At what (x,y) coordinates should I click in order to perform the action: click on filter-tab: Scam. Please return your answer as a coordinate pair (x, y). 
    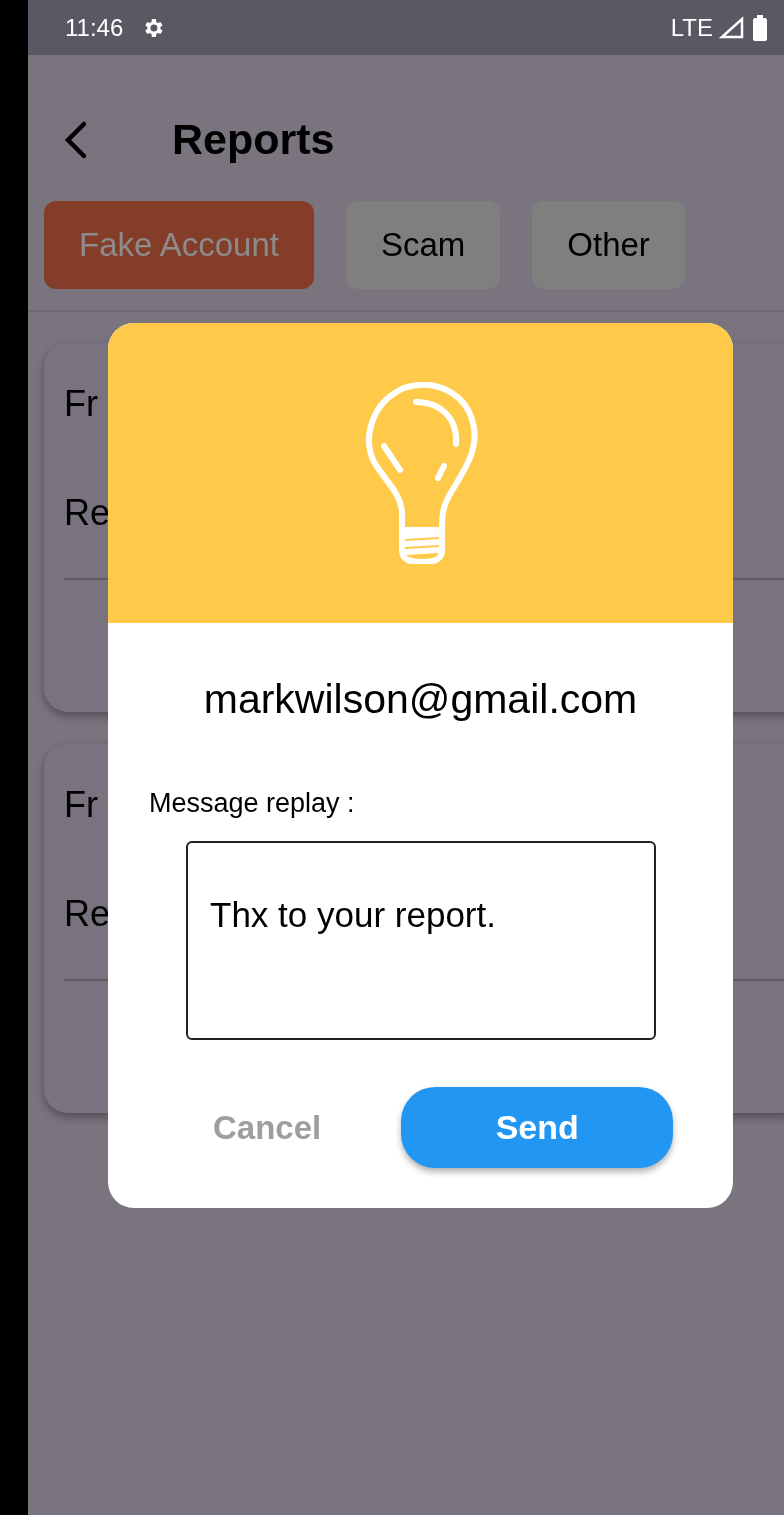
    Looking at the image, I should click on (423, 245).